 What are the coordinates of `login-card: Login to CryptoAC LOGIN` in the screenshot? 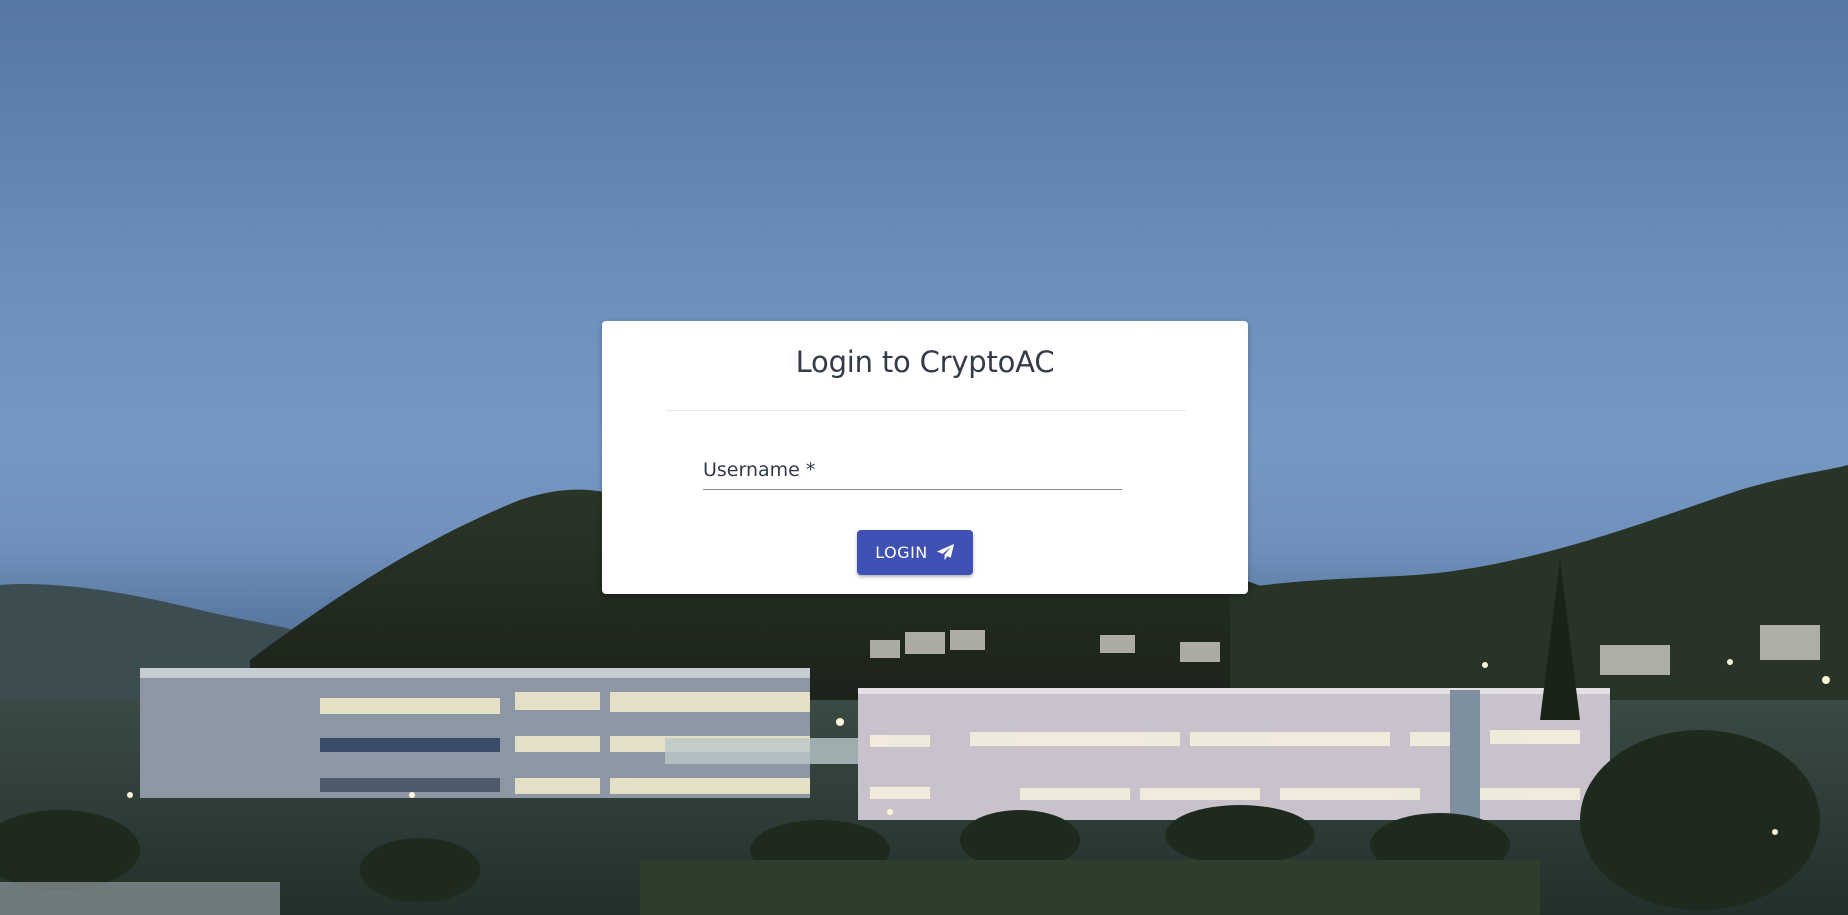 It's located at (925, 457).